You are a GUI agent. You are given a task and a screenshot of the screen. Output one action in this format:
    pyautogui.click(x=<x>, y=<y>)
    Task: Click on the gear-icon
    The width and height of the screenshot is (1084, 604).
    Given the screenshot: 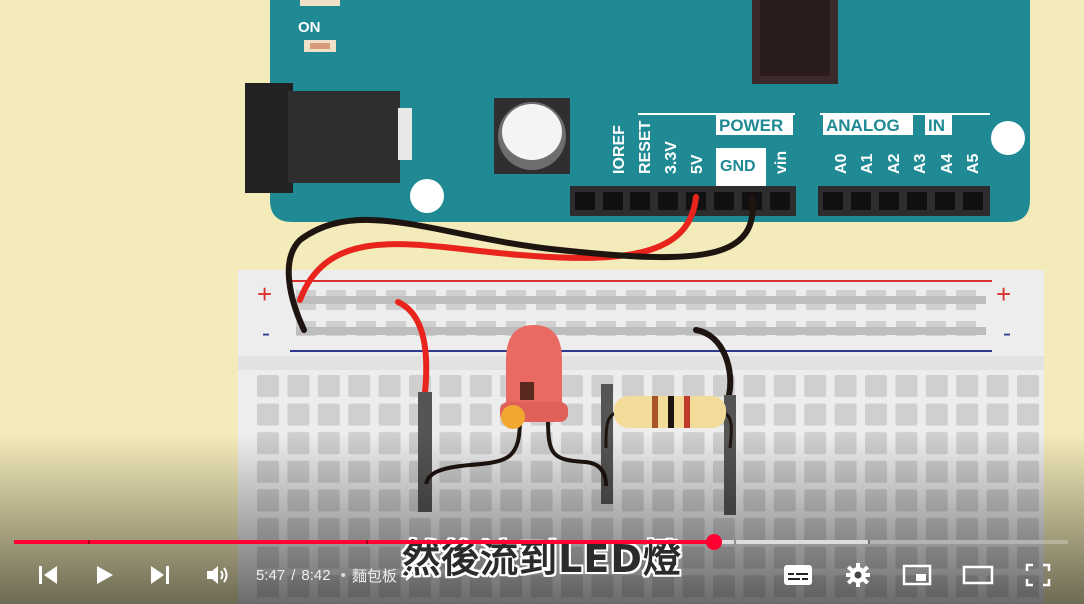 What is the action you would take?
    pyautogui.click(x=858, y=575)
    